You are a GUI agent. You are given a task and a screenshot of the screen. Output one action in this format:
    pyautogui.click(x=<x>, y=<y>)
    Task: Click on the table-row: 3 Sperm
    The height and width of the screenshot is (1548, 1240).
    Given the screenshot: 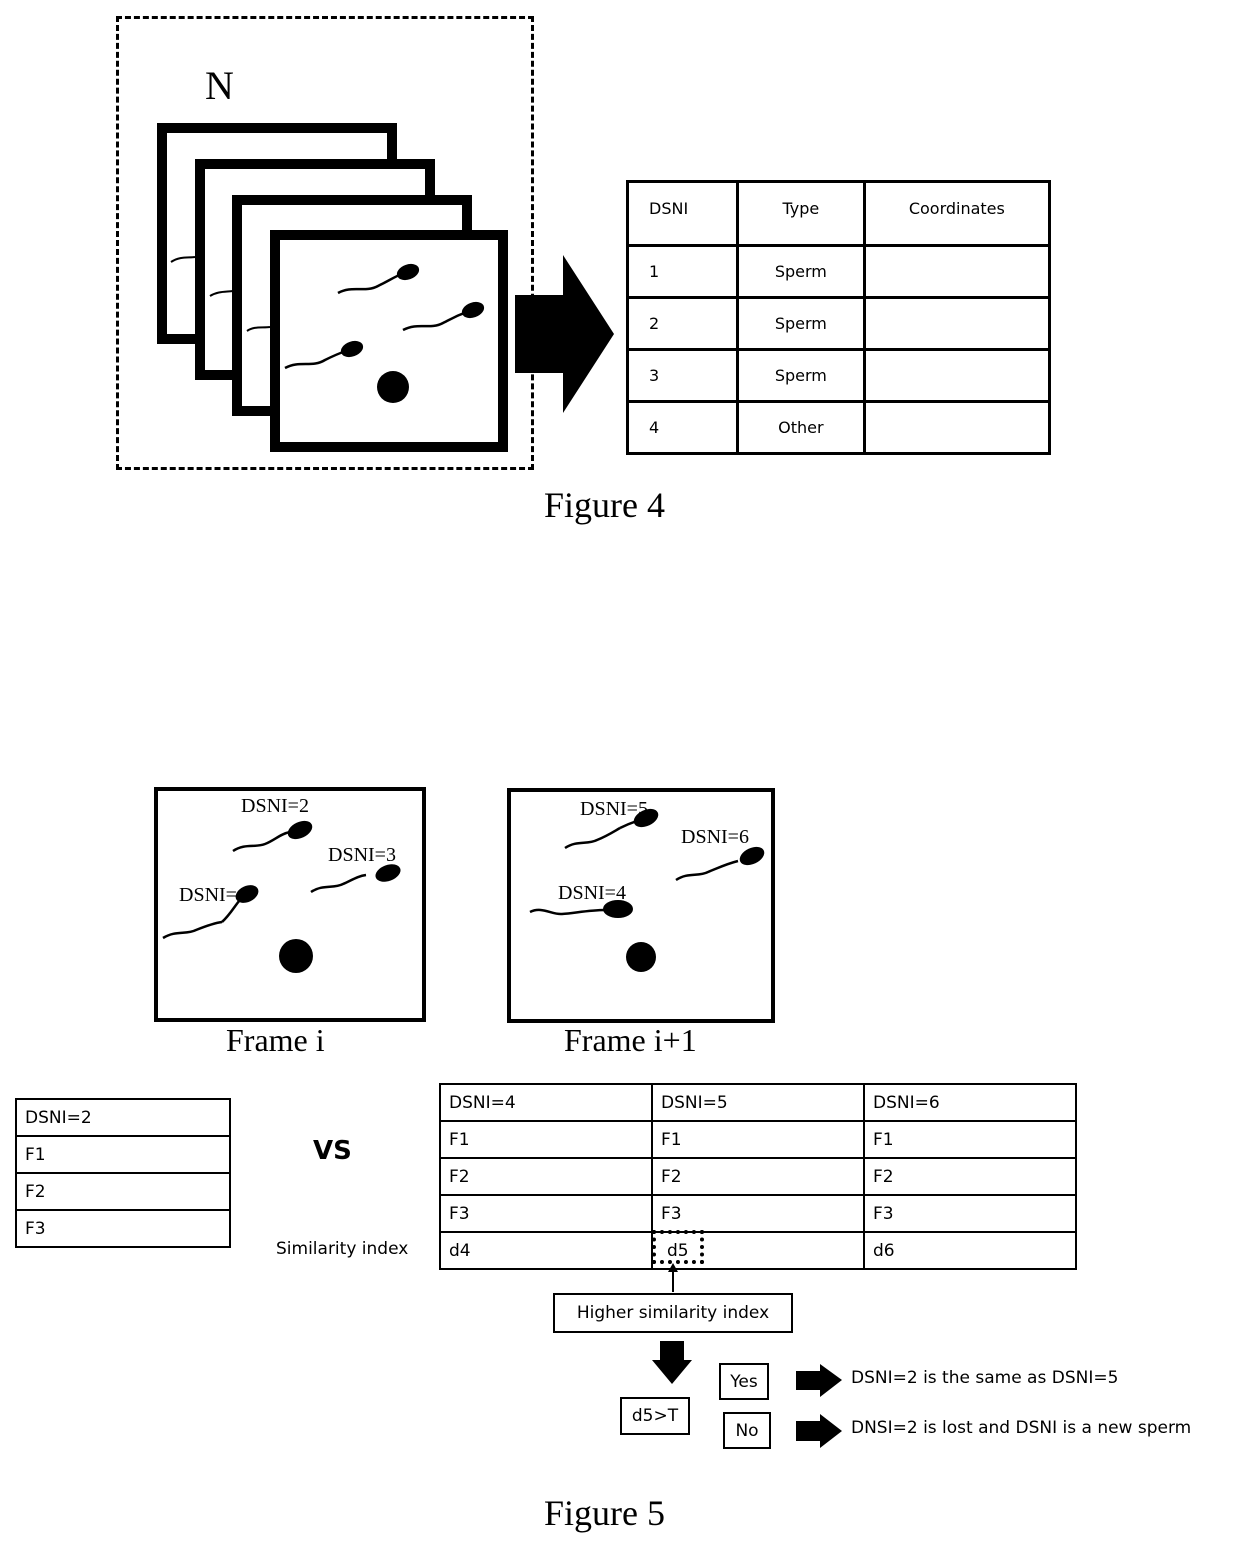 What is the action you would take?
    pyautogui.click(x=839, y=375)
    